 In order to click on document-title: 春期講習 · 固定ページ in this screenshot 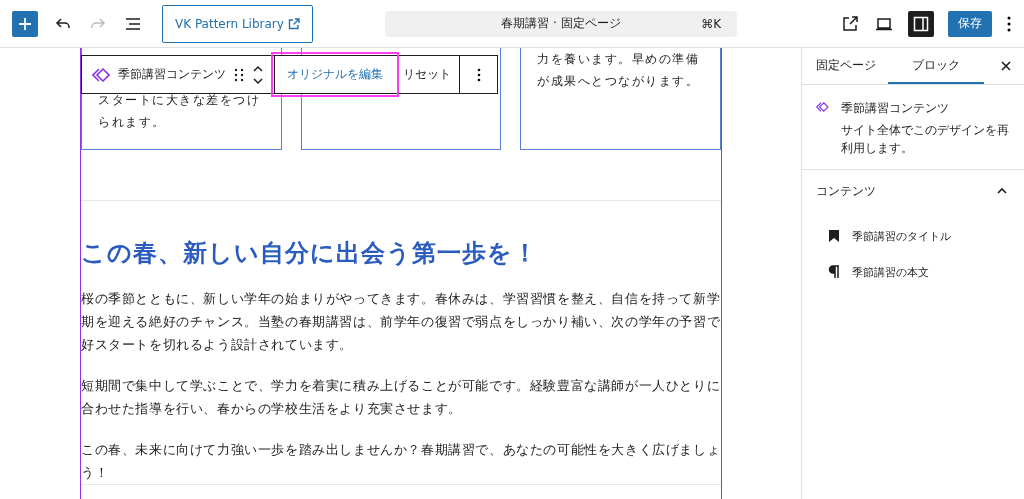, I will do `click(561, 23)`.